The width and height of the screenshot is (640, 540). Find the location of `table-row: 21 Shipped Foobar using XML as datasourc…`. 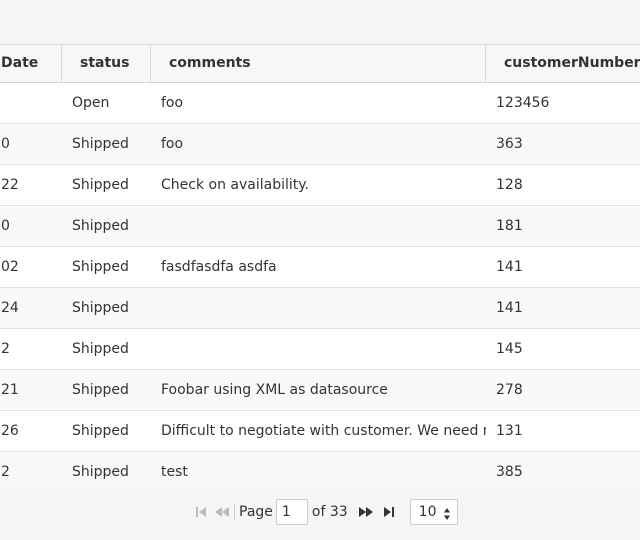

table-row: 21 Shipped Foobar using XML as datasourc… is located at coordinates (320, 390).